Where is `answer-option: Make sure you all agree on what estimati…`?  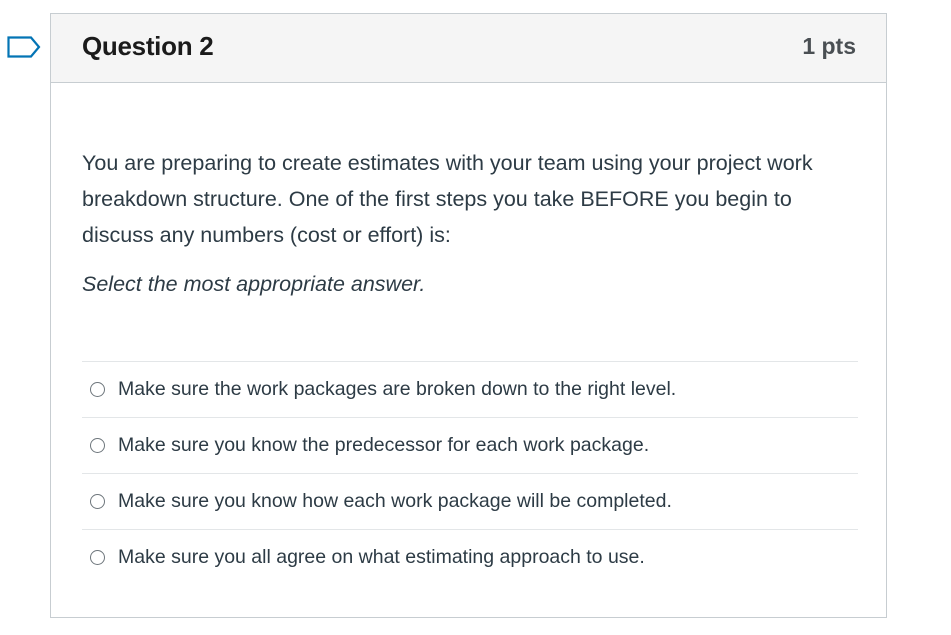
answer-option: Make sure you all agree on what estimati… is located at coordinates (470, 557).